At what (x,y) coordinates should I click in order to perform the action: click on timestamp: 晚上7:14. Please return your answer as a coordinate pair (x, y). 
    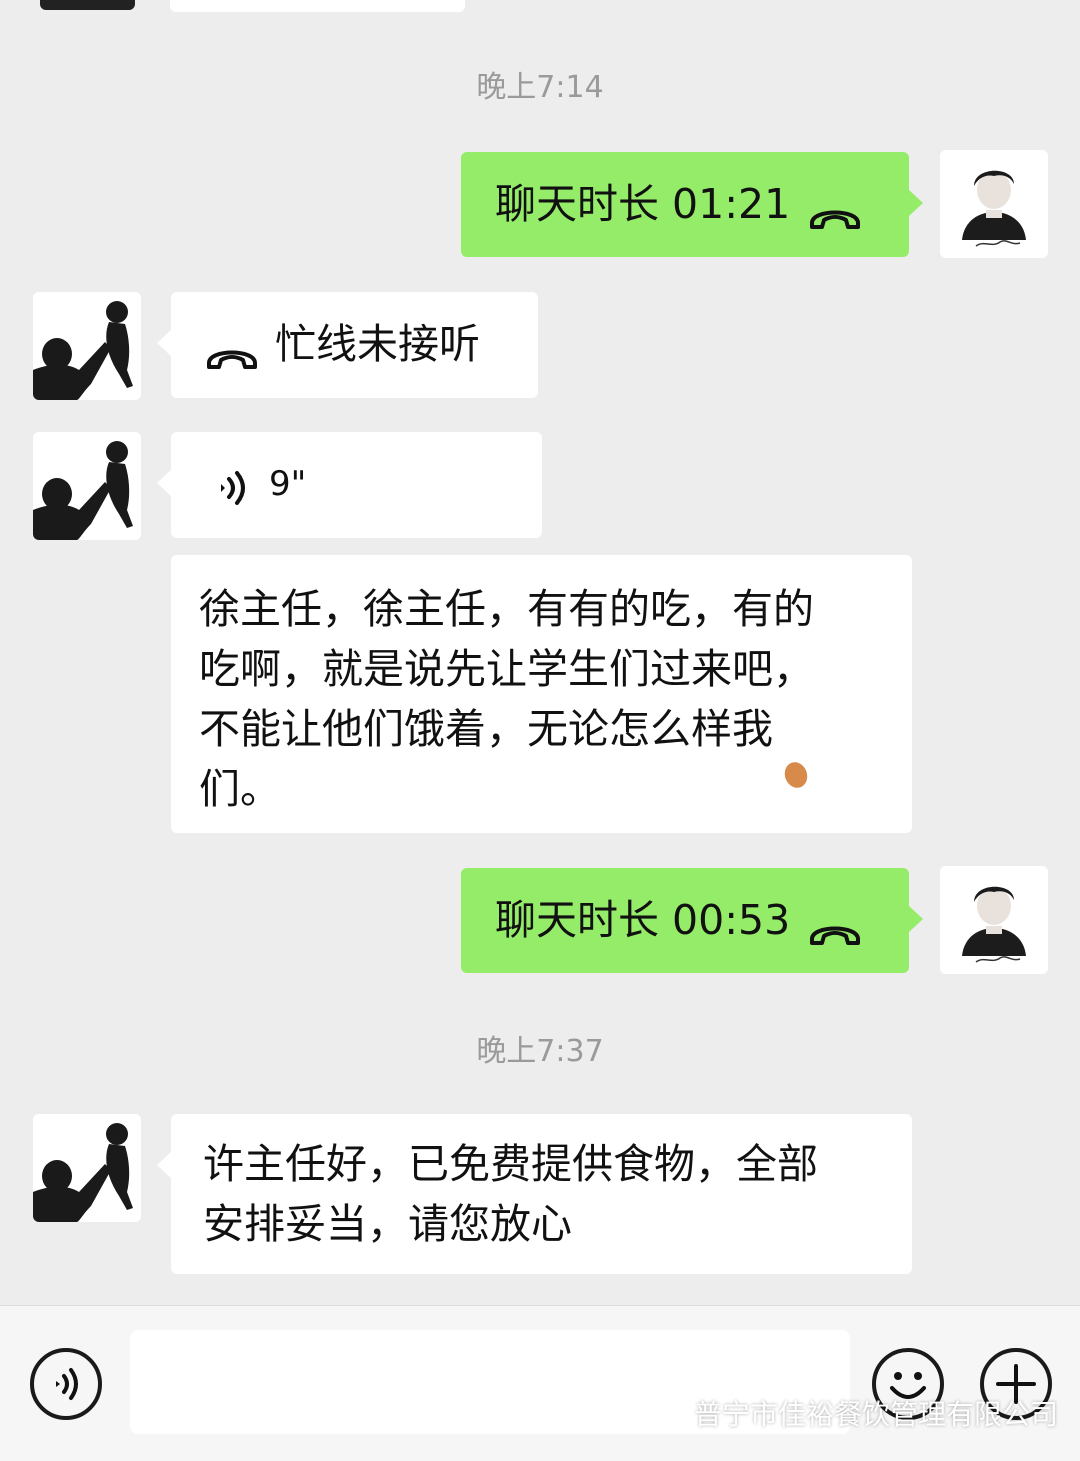
    Looking at the image, I should click on (540, 87).